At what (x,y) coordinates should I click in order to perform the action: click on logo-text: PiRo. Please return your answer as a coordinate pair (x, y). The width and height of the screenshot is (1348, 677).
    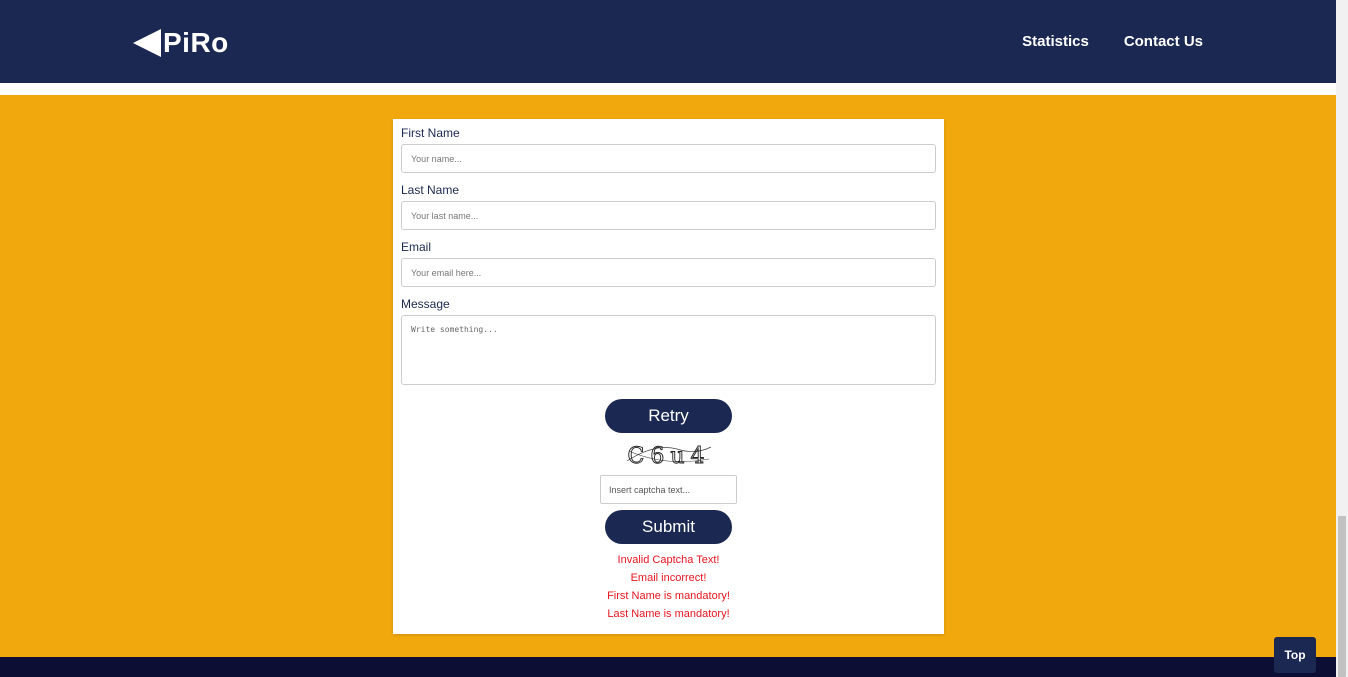
    Looking at the image, I should click on (196, 42).